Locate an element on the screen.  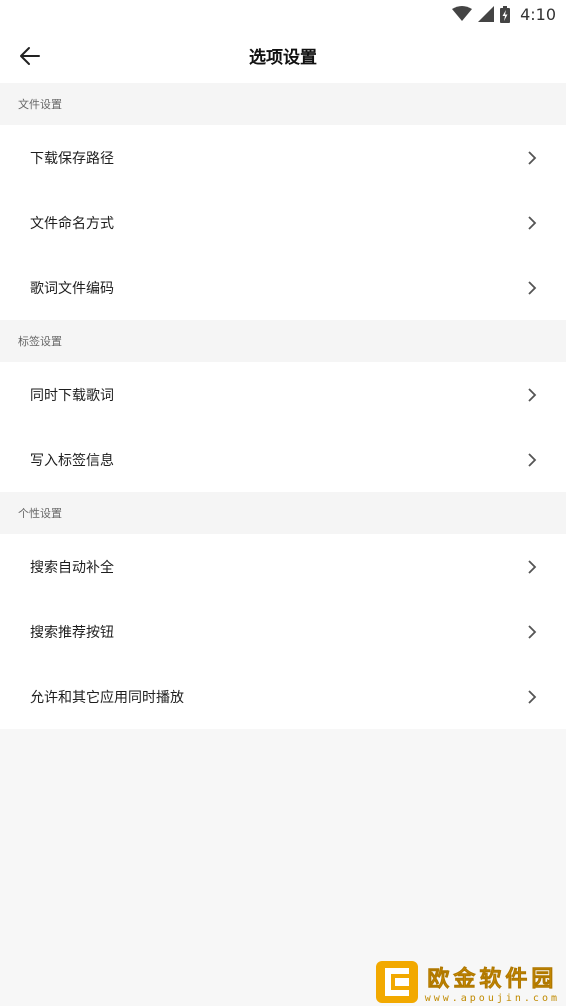
status-time: 4:10 is located at coordinates (538, 14).